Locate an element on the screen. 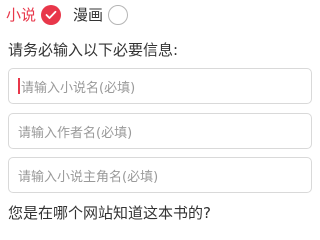 The width and height of the screenshot is (320, 240). author-name-placeholder: 请输入作者名(必填) is located at coordinates (75, 133).